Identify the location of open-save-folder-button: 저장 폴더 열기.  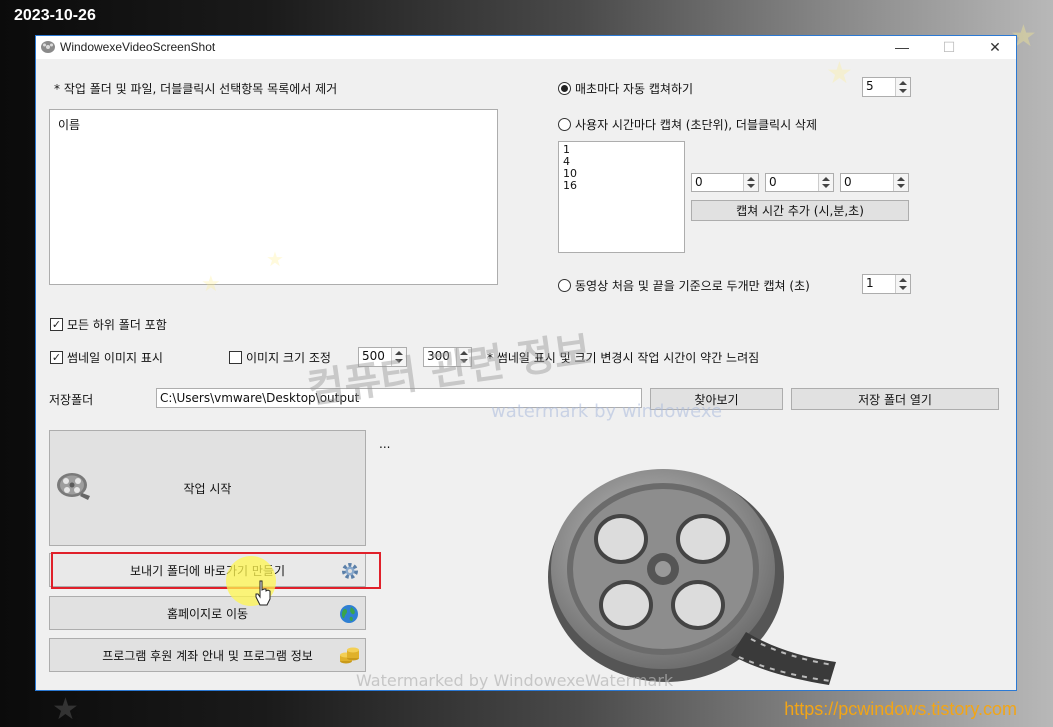
(895, 399).